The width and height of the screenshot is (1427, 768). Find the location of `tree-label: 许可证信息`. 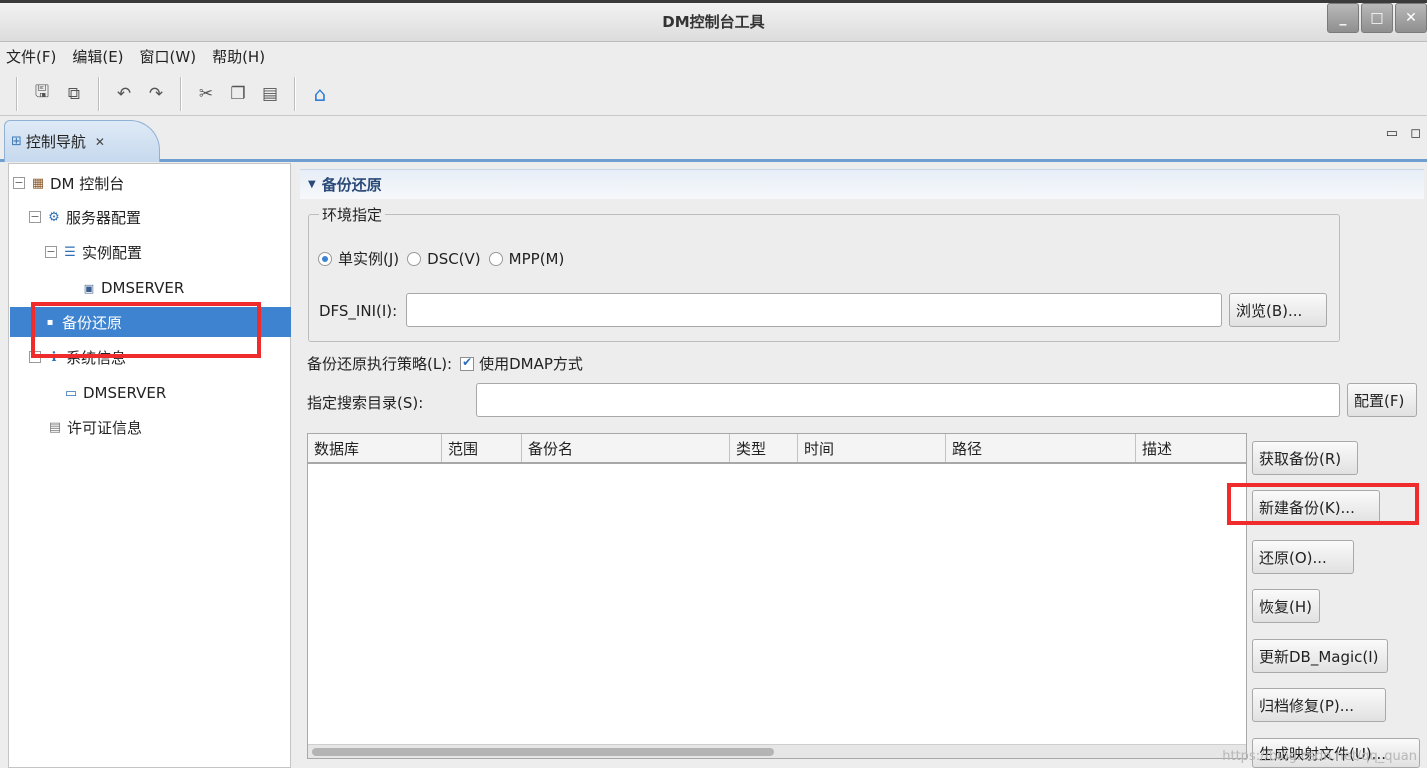

tree-label: 许可证信息 is located at coordinates (105, 427).